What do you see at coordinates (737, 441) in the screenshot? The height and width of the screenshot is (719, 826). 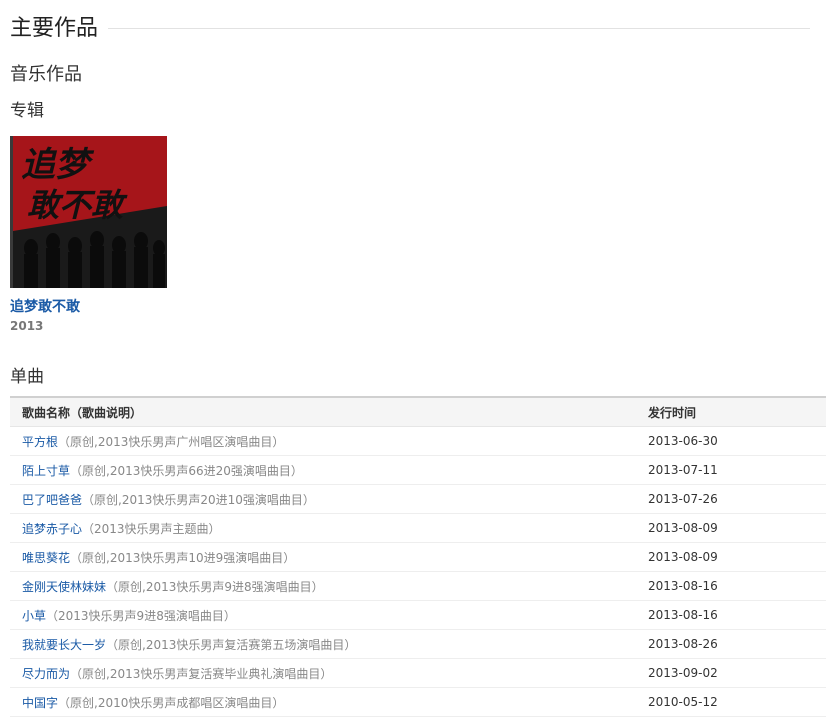 I see `release-date: 2013-06-30` at bounding box center [737, 441].